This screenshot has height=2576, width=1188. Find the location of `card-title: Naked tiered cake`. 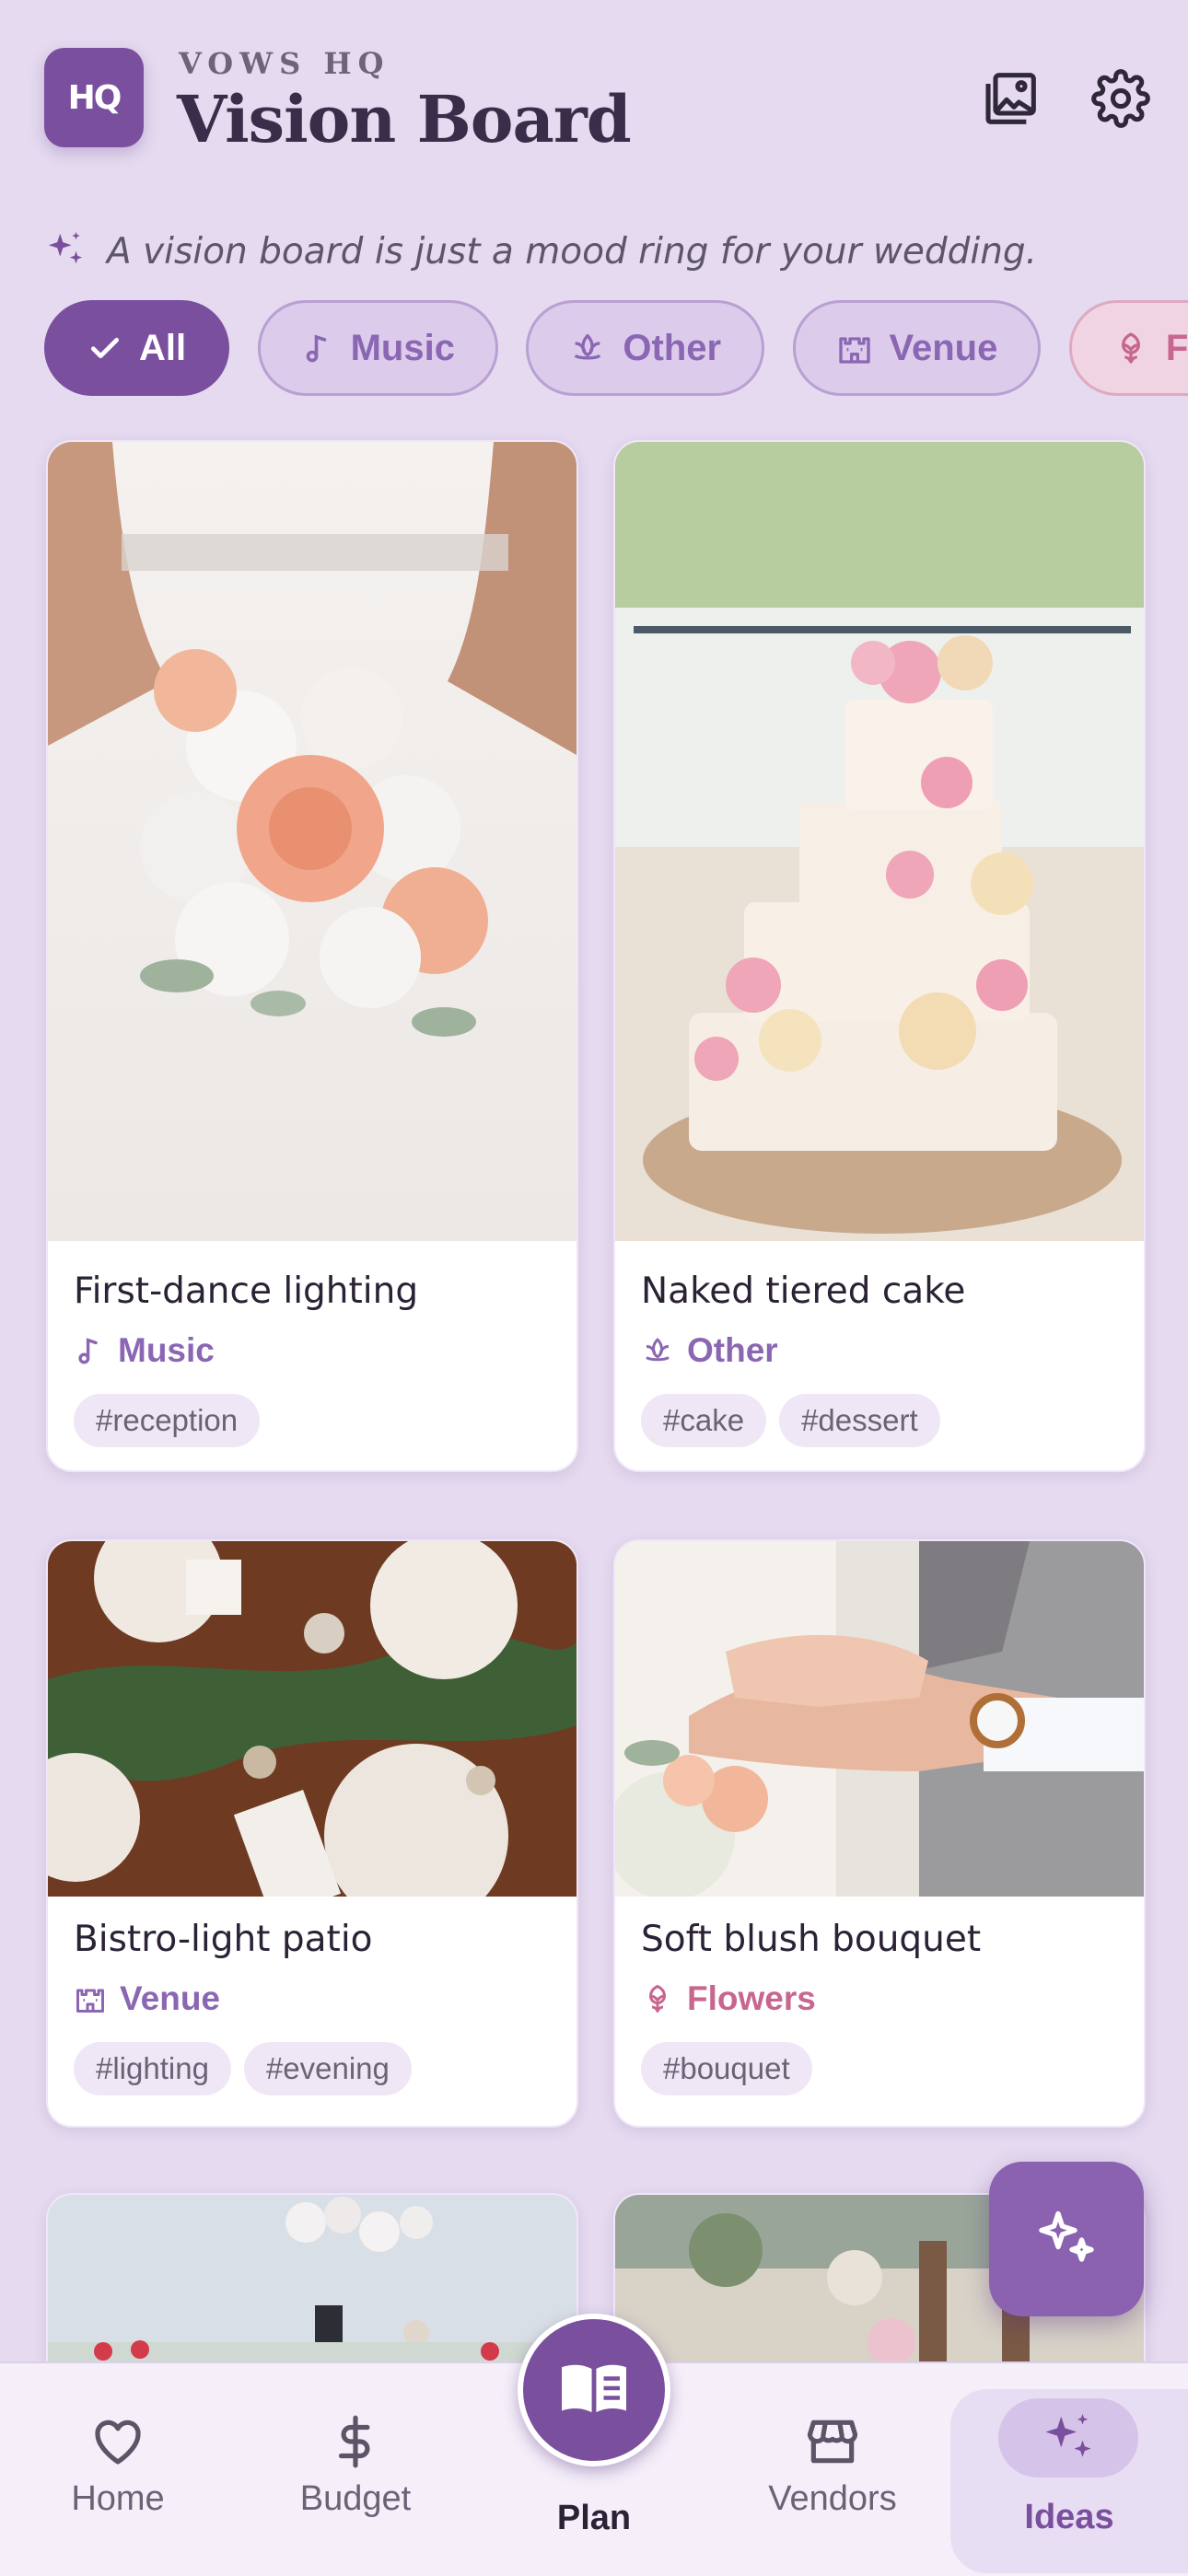

card-title: Naked tiered cake is located at coordinates (804, 1291).